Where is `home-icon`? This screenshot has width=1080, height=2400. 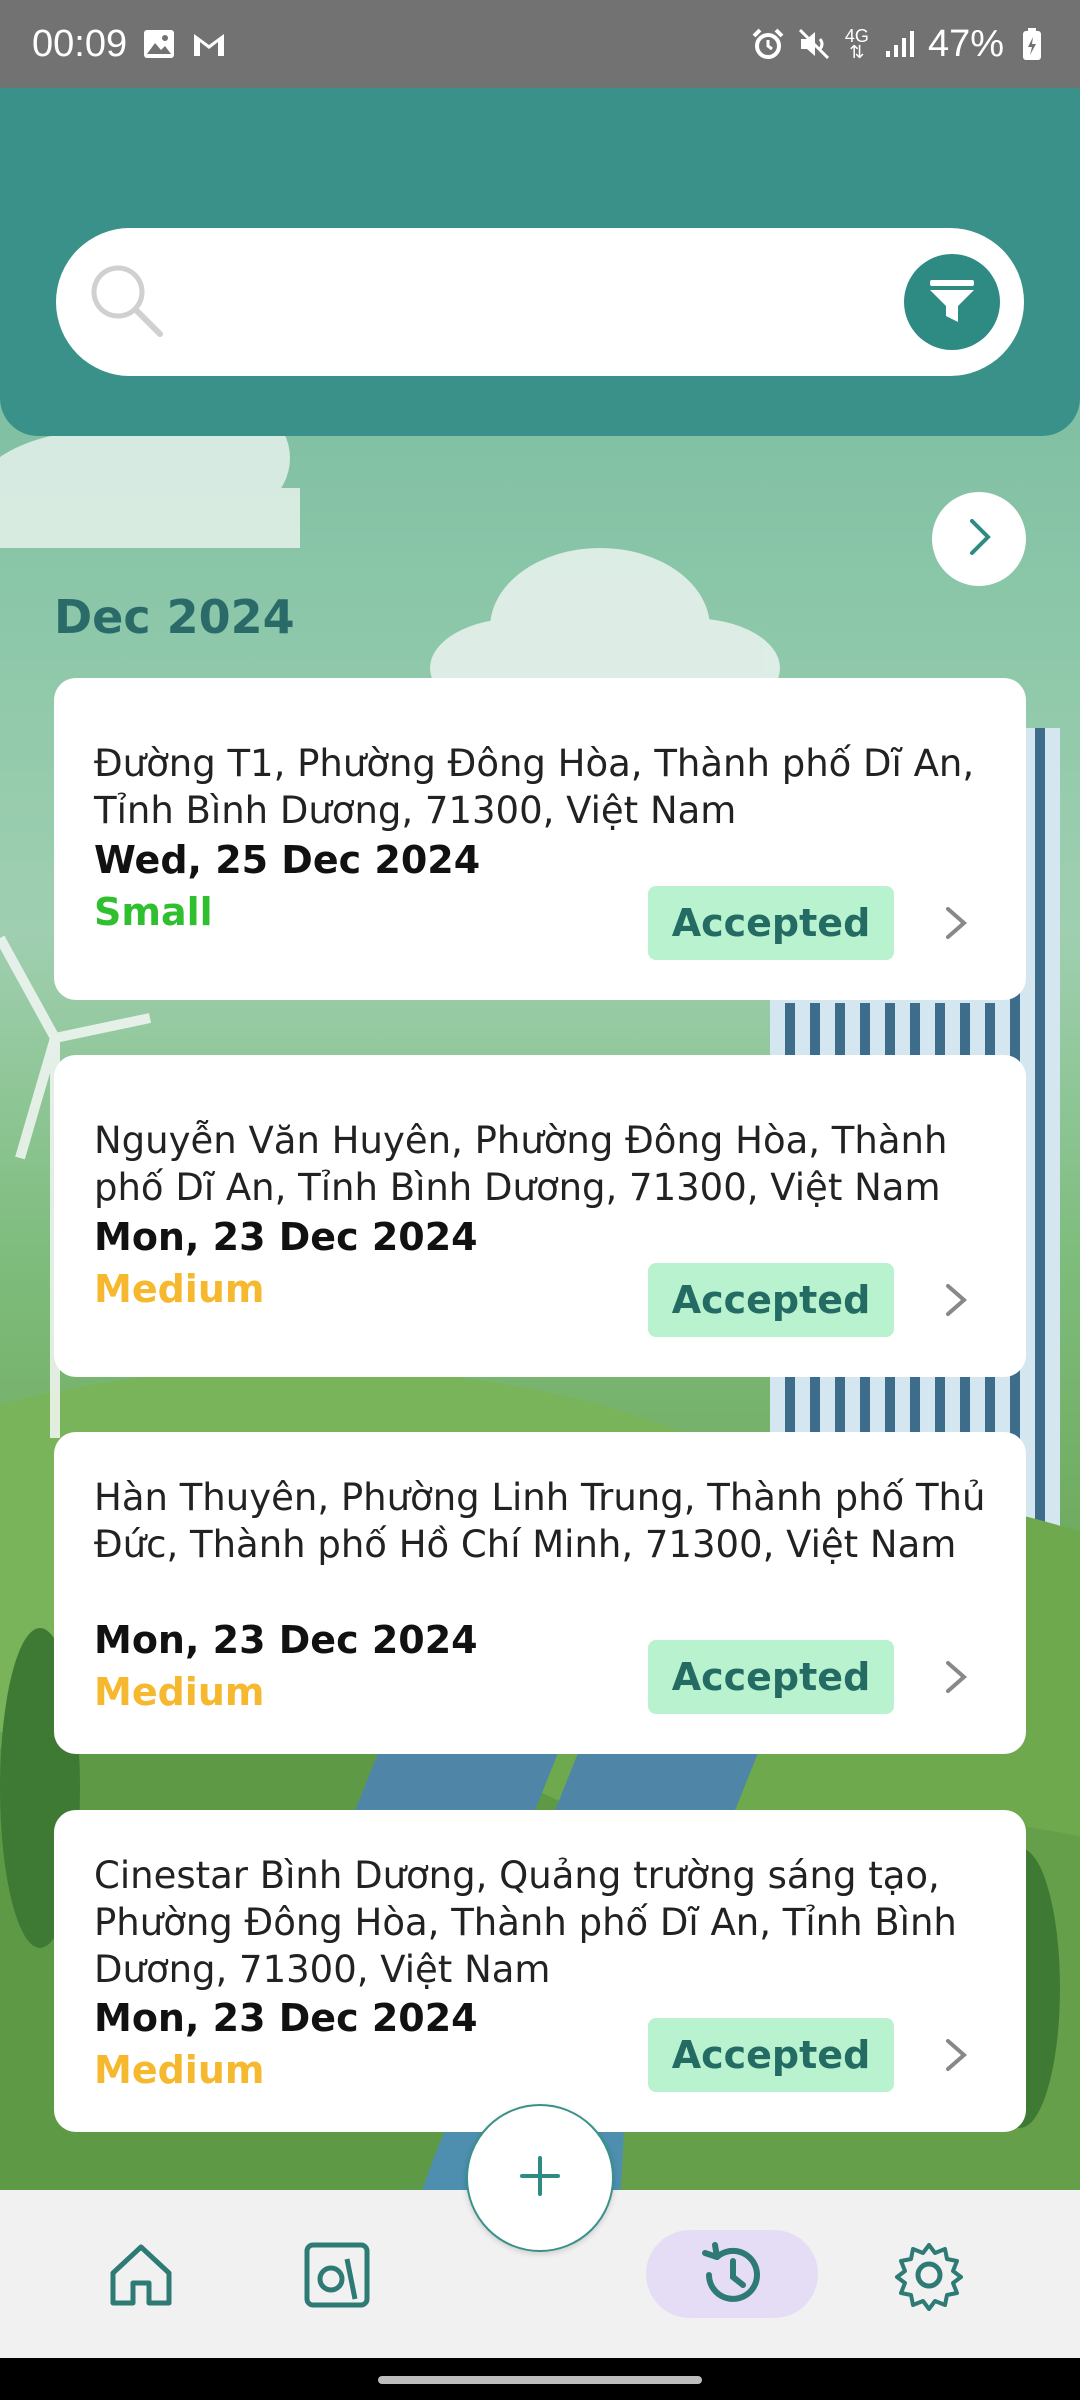
home-icon is located at coordinates (141, 2277).